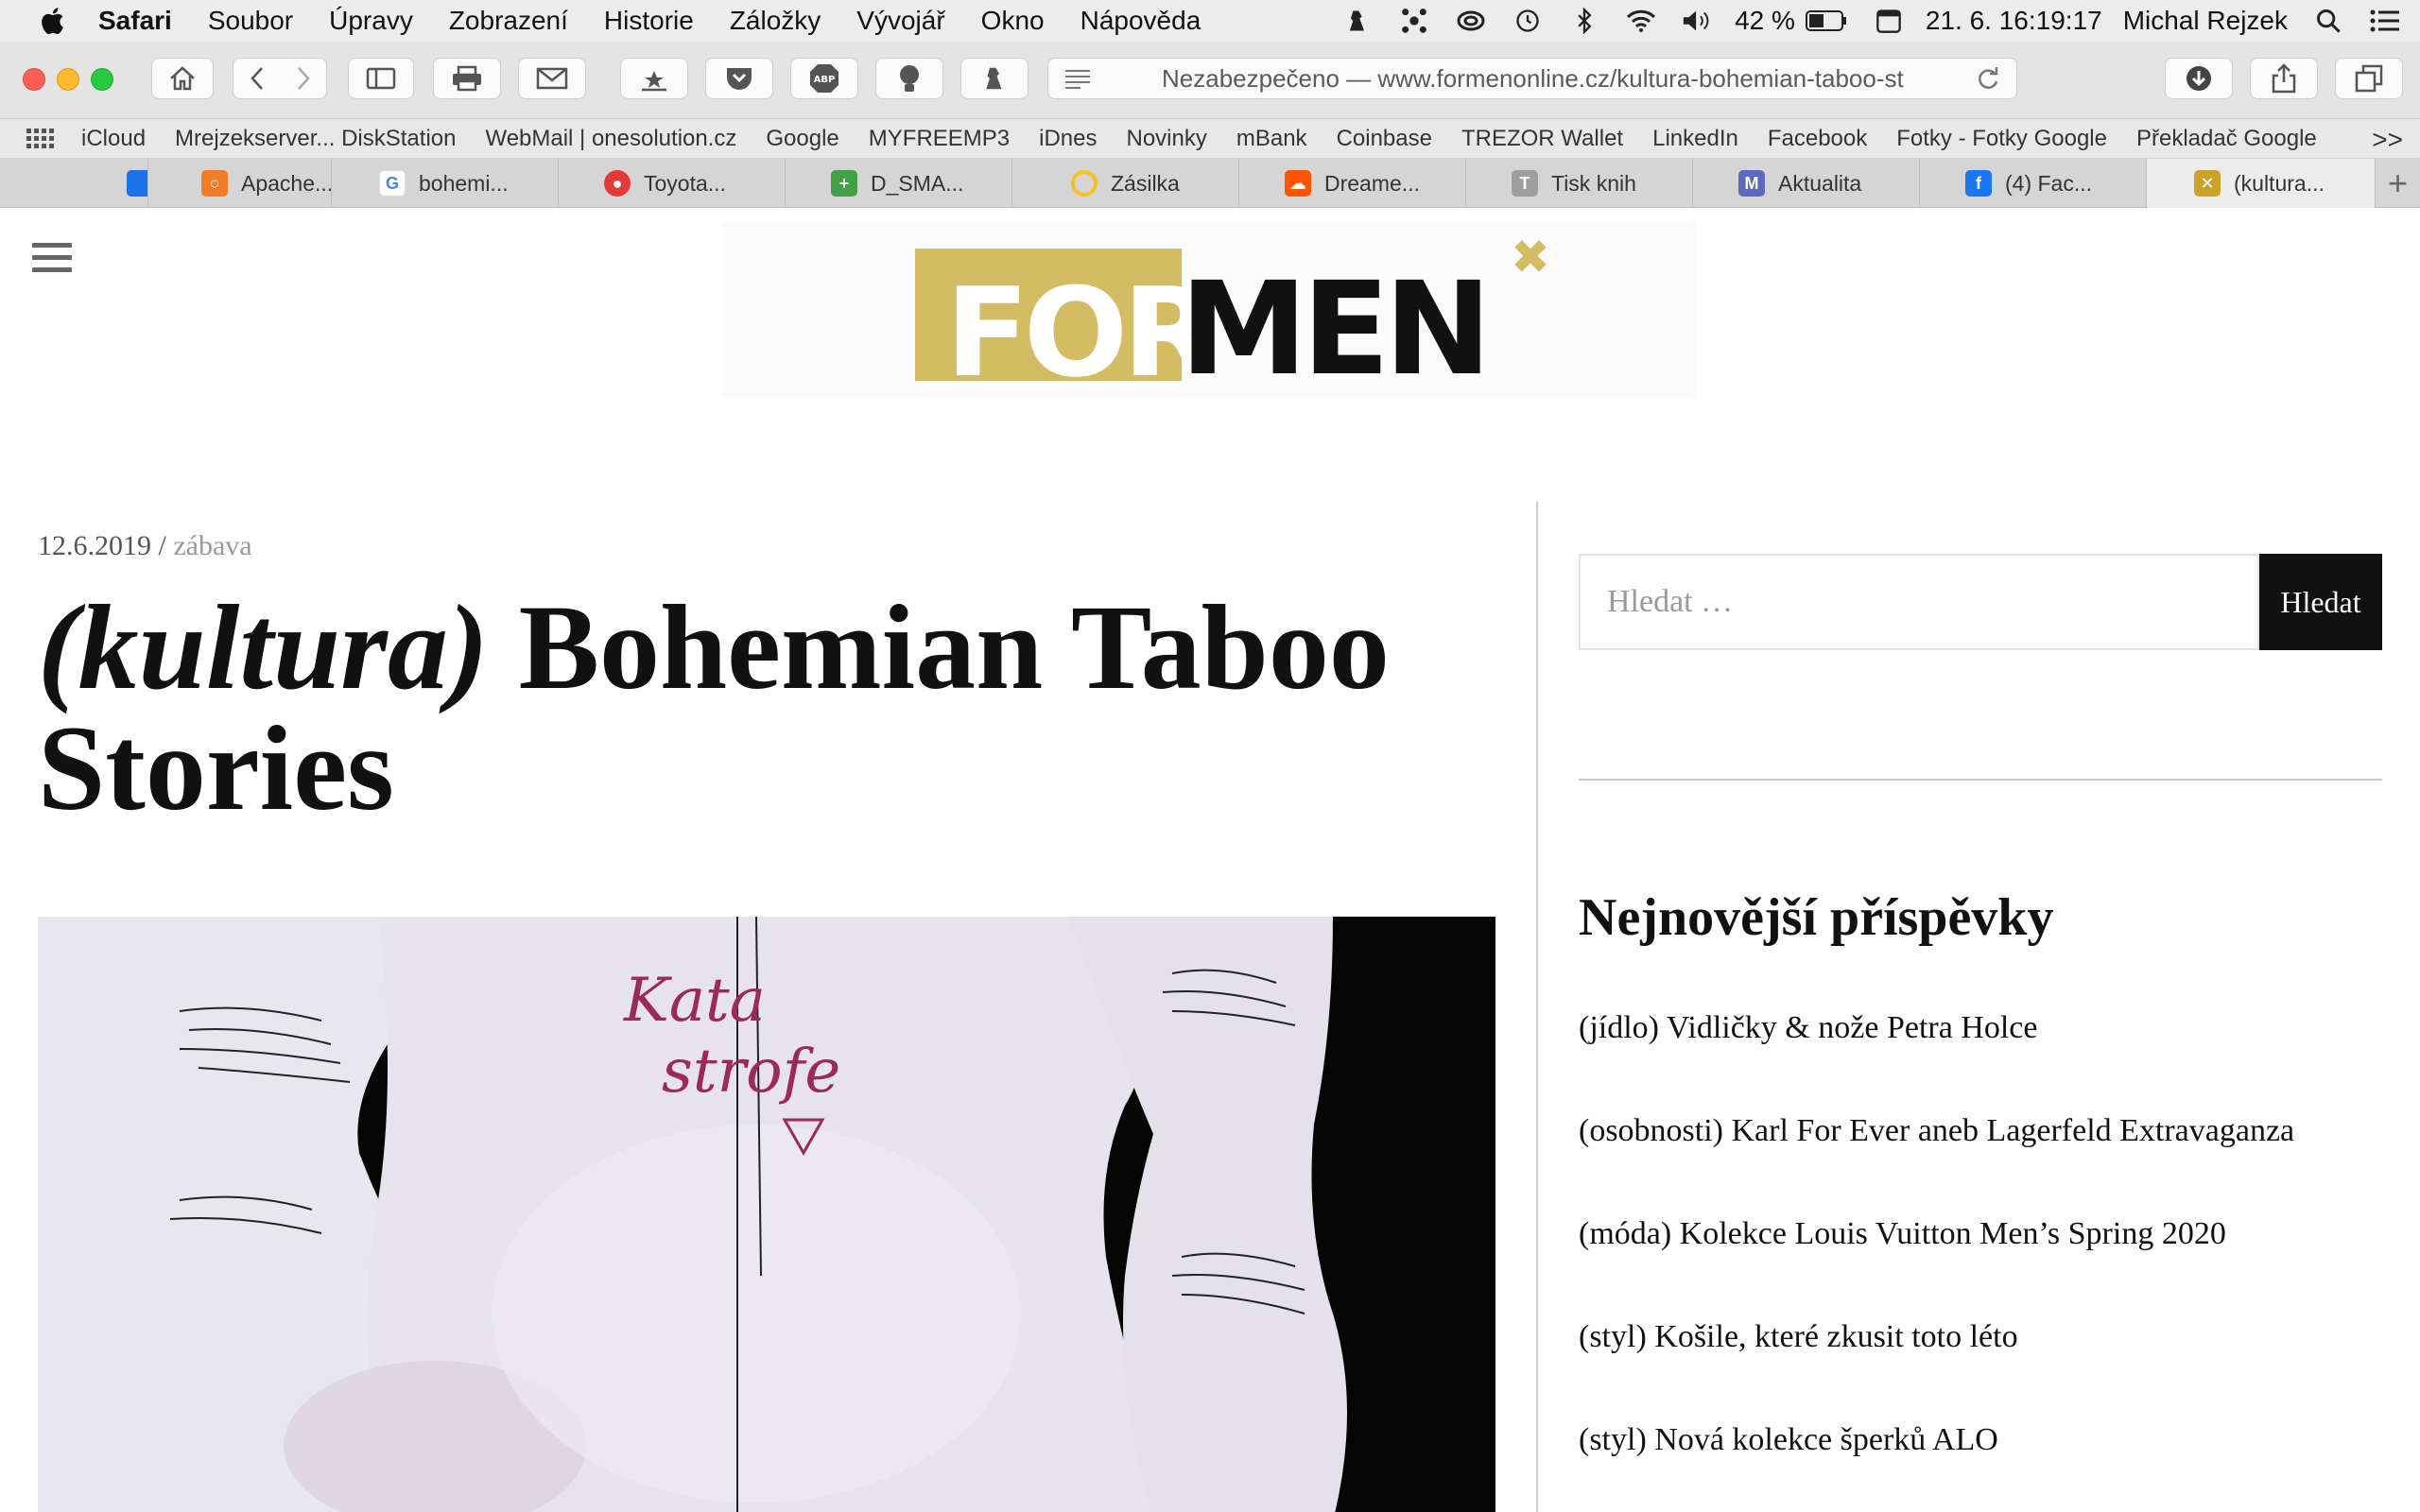 The width and height of the screenshot is (2420, 1512). I want to click on menubar-username: Michal Rejzek, so click(2205, 21).